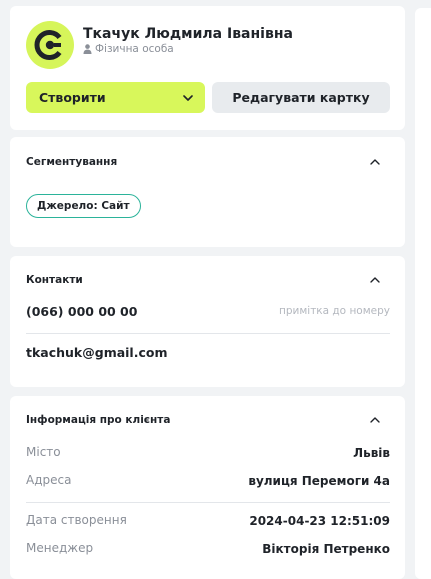 This screenshot has width=431, height=579. Describe the element at coordinates (72, 162) in the screenshot. I see `section-title: Сегментування` at that location.